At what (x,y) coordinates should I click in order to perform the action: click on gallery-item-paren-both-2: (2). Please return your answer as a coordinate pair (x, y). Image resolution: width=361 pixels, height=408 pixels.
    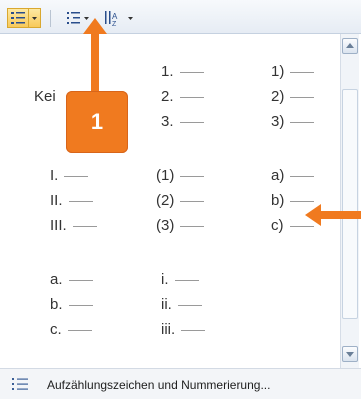
    Looking at the image, I should click on (180, 200).